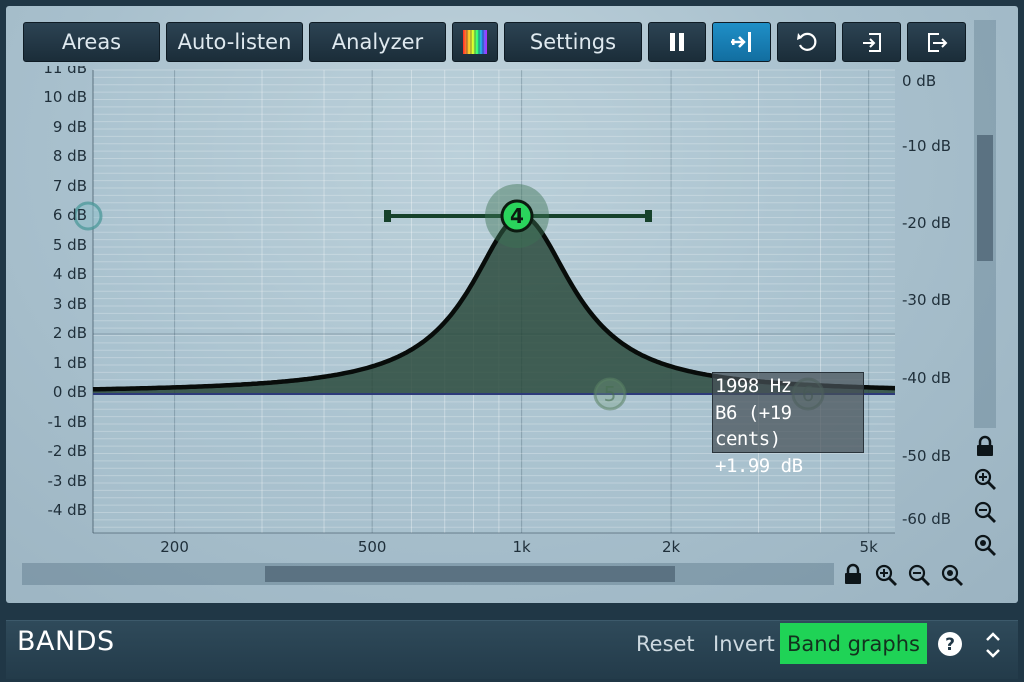 This screenshot has width=1024, height=682. What do you see at coordinates (69, 126) in the screenshot?
I see `left-db-label: 9 dB` at bounding box center [69, 126].